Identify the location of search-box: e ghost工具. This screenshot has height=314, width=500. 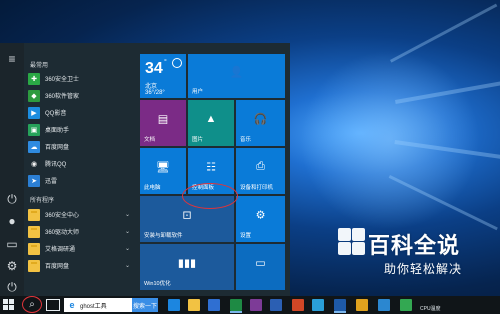
(100, 305).